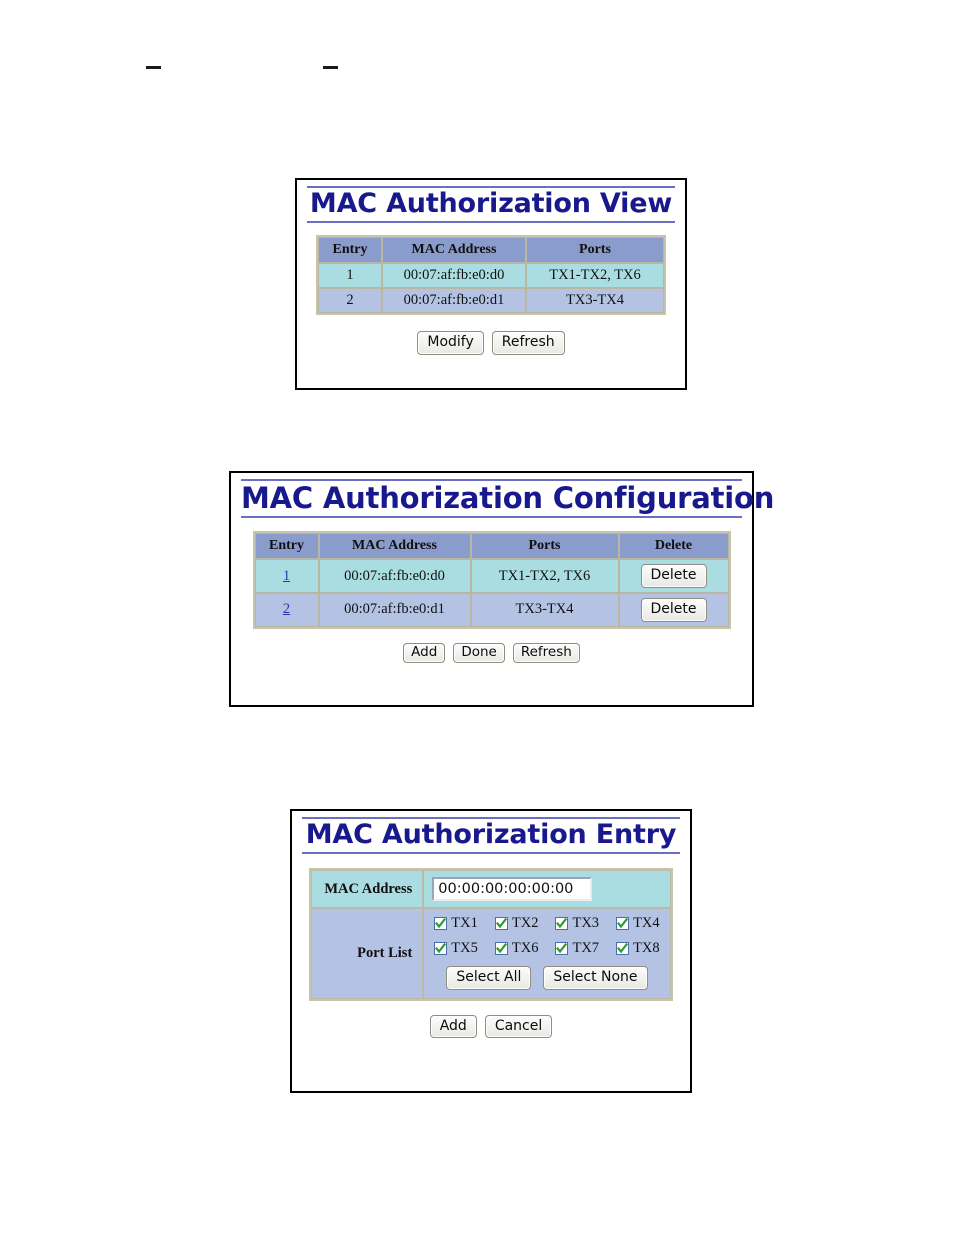 Image resolution: width=954 pixels, height=1235 pixels. I want to click on port-label: TX6, so click(525, 948).